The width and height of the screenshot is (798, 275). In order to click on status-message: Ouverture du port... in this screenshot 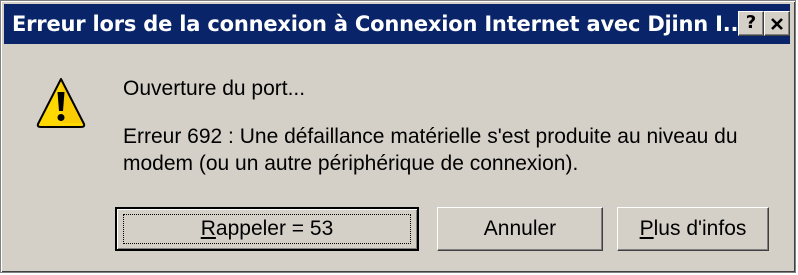, I will do `click(214, 88)`.